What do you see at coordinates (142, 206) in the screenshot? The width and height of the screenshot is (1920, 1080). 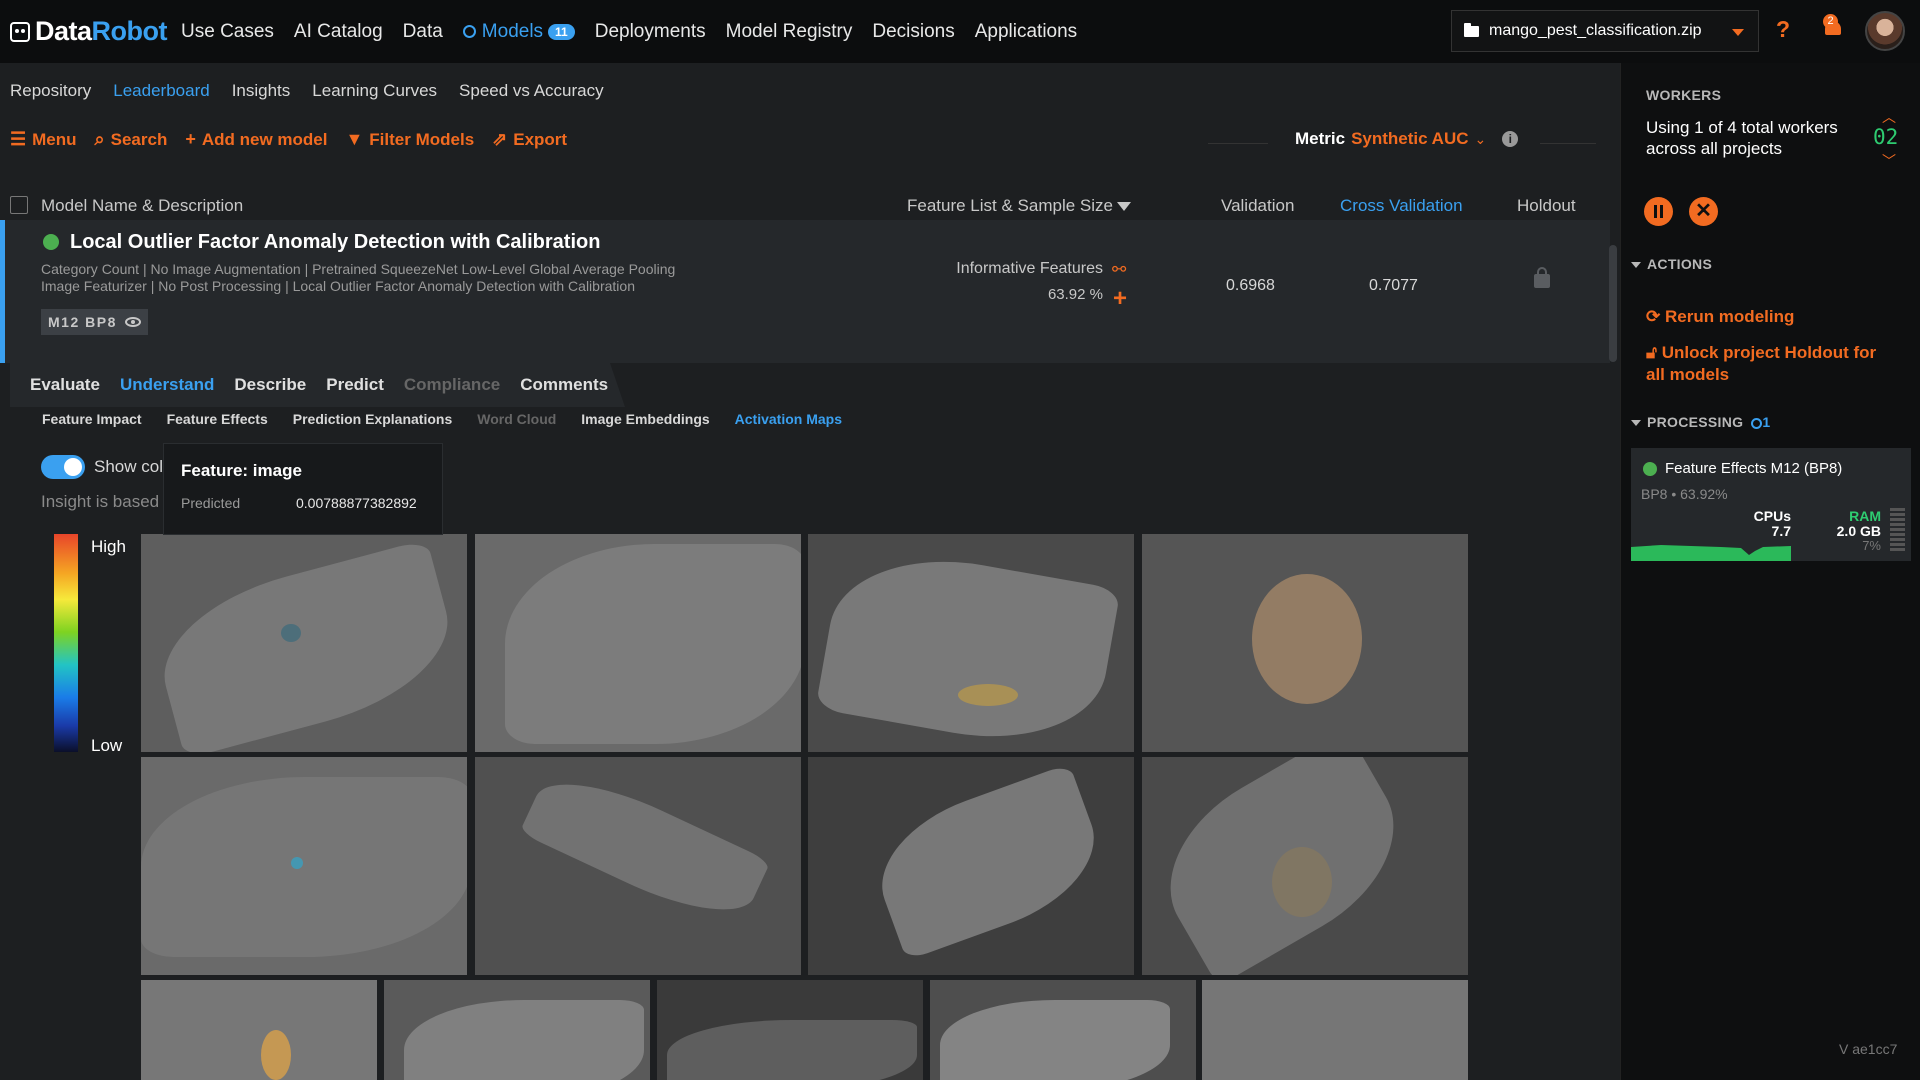 I see `col-model-name: Model Name & Description` at bounding box center [142, 206].